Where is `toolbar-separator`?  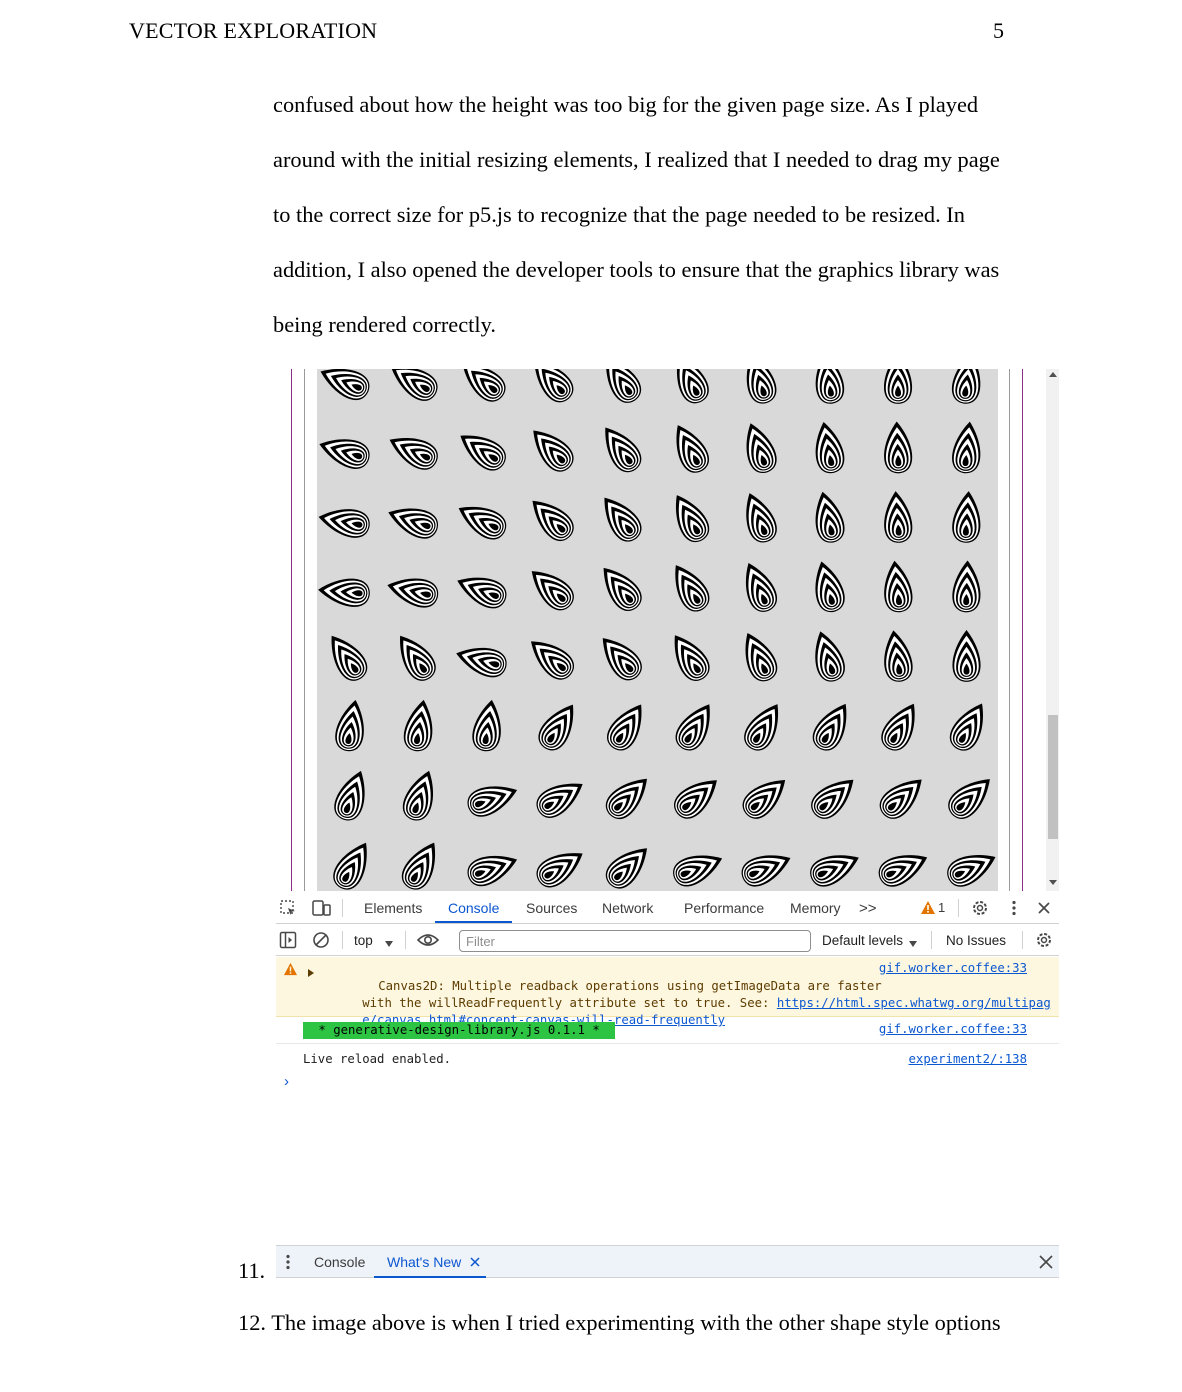
toolbar-separator is located at coordinates (931, 940).